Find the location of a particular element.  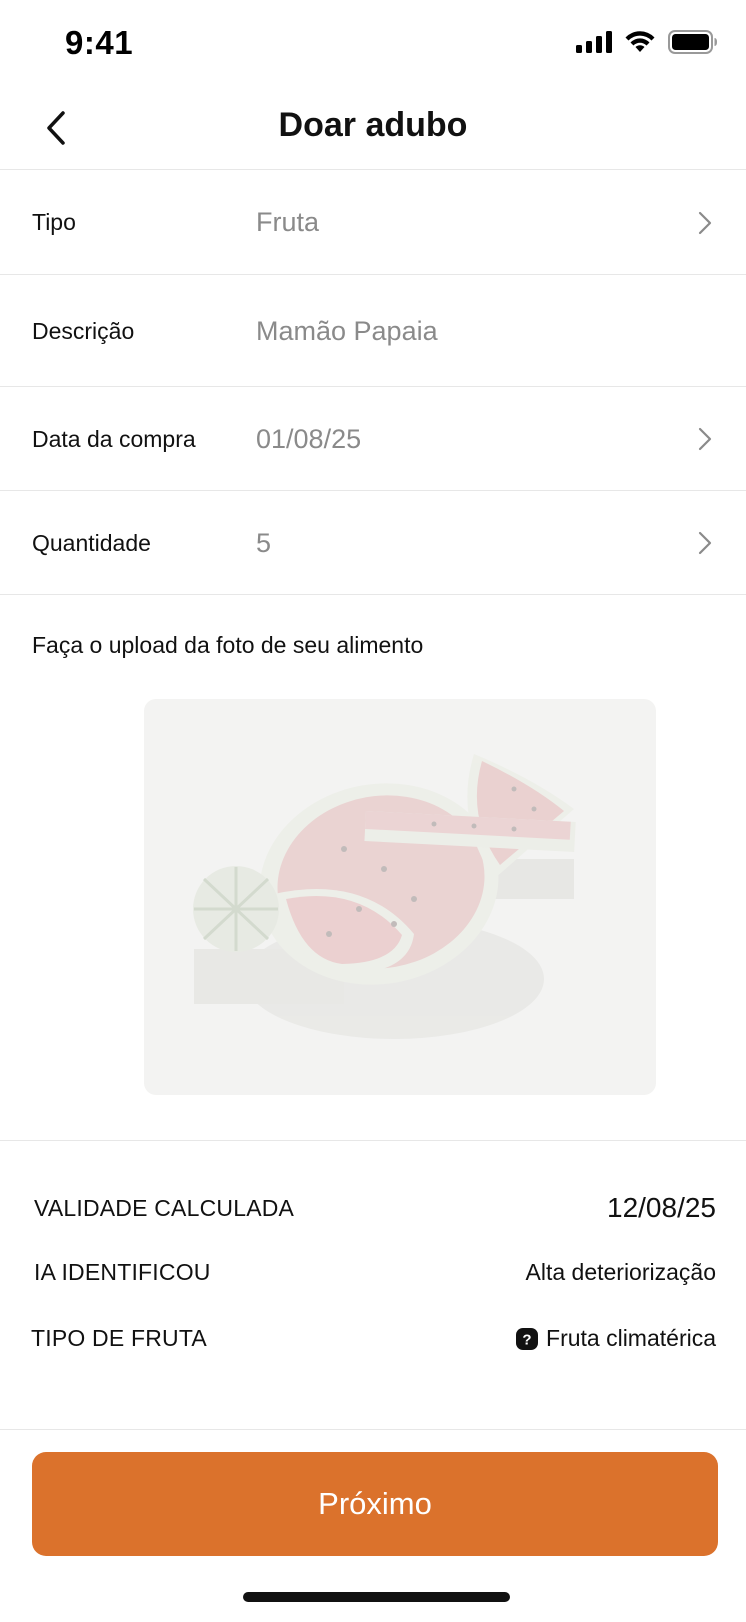

tipo-fruta-value: ? Fruta climatérica is located at coordinates (616, 1338).